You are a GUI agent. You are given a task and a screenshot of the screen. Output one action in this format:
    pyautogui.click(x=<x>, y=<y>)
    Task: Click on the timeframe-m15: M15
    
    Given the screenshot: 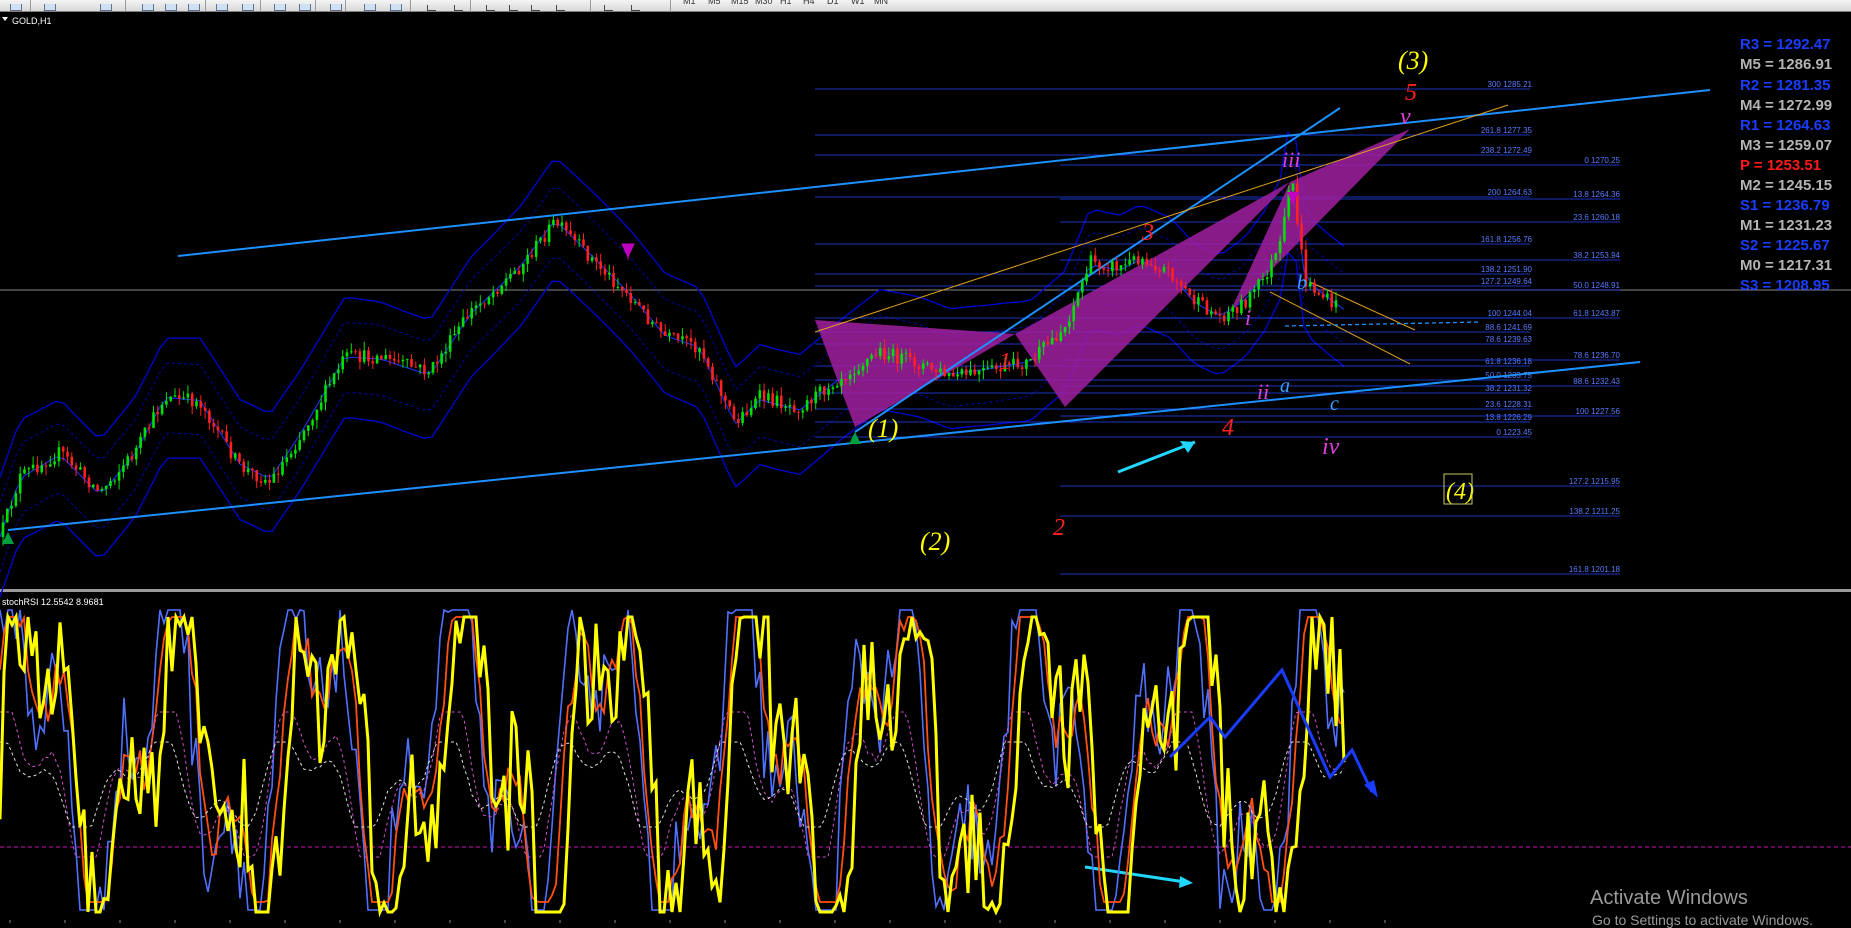 What is the action you would take?
    pyautogui.click(x=740, y=3)
    